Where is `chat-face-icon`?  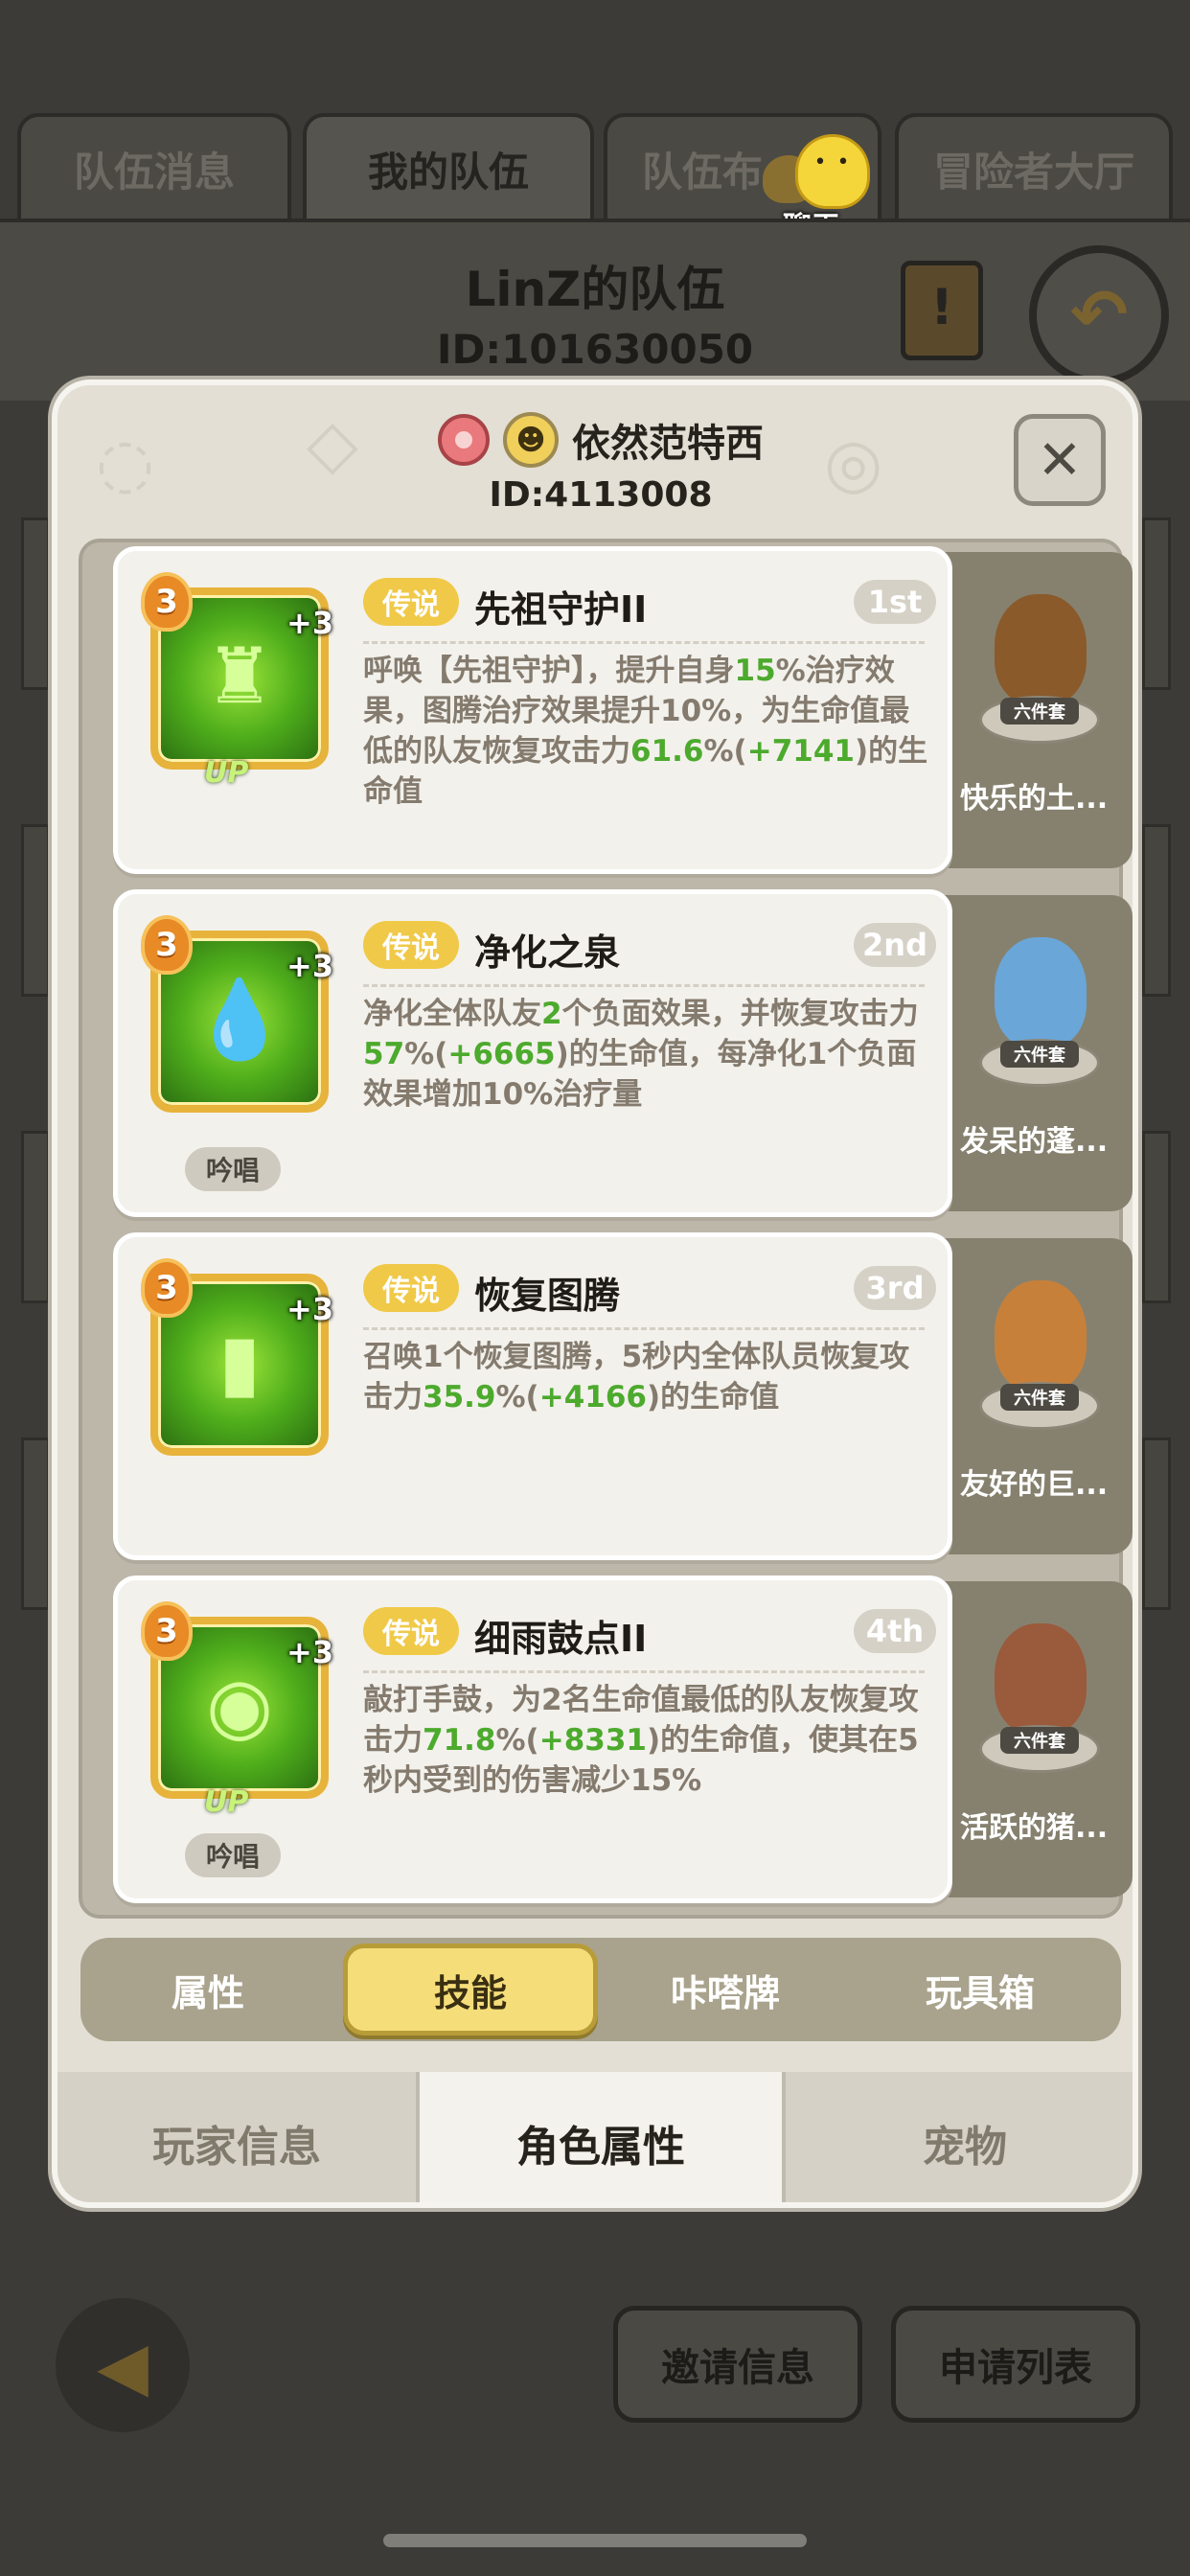
chat-face-icon is located at coordinates (833, 171).